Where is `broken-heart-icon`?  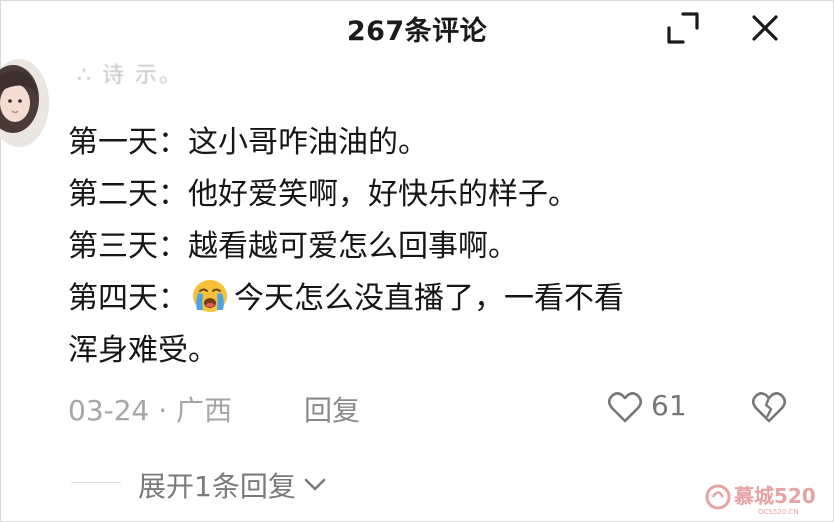
broken-heart-icon is located at coordinates (769, 407).